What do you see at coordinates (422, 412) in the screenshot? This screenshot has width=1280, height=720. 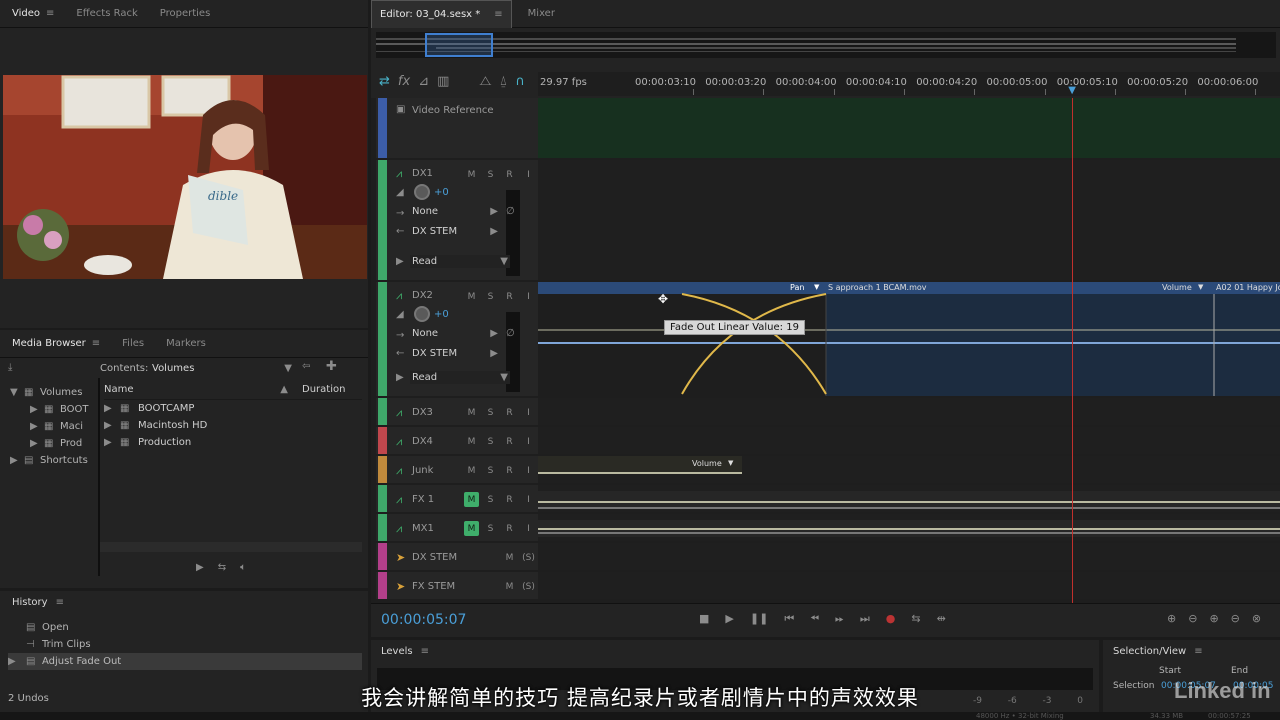 I see `track-name: DX3` at bounding box center [422, 412].